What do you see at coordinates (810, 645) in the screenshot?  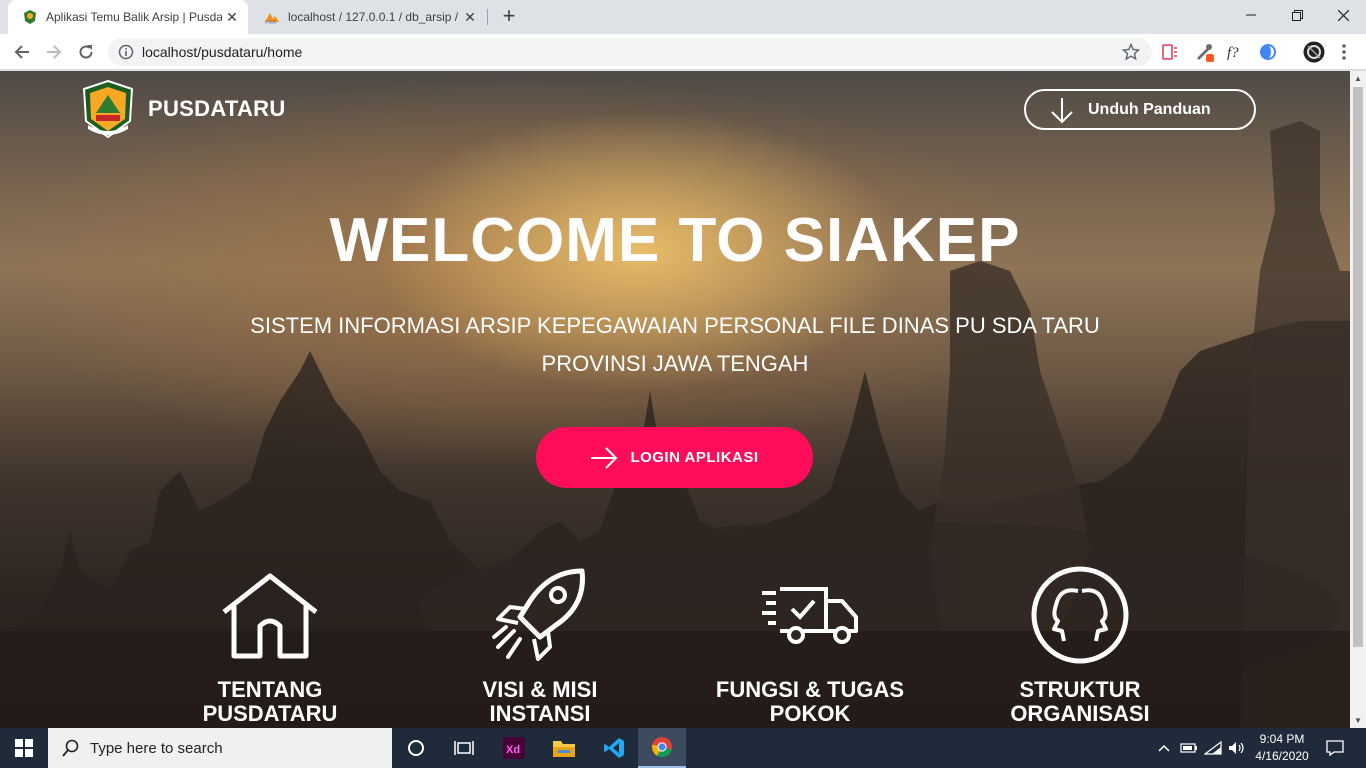 I see `feature-fungsi-tugas: FUNGSI & TUGAS POKOK` at bounding box center [810, 645].